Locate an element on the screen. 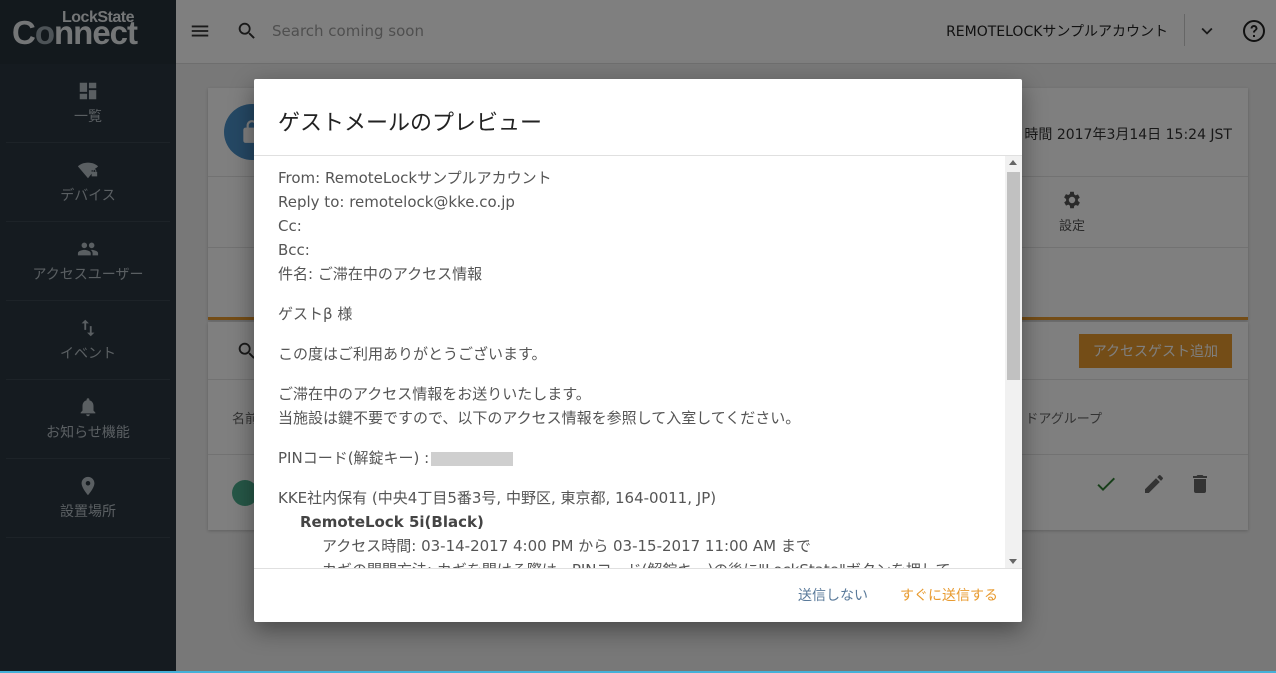 This screenshot has height=673, width=1276. scroll-up-arrow-icon is located at coordinates (1013, 162).